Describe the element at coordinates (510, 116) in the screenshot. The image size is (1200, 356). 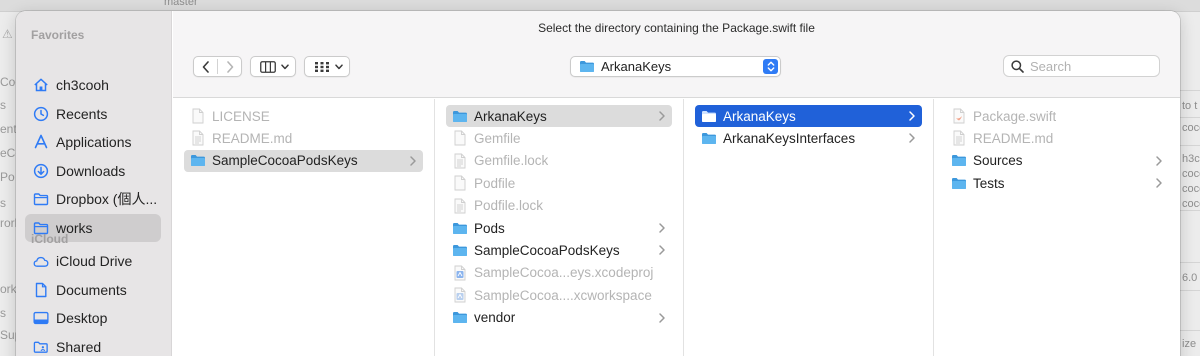
I see `row-label: ArkanaKeys` at that location.